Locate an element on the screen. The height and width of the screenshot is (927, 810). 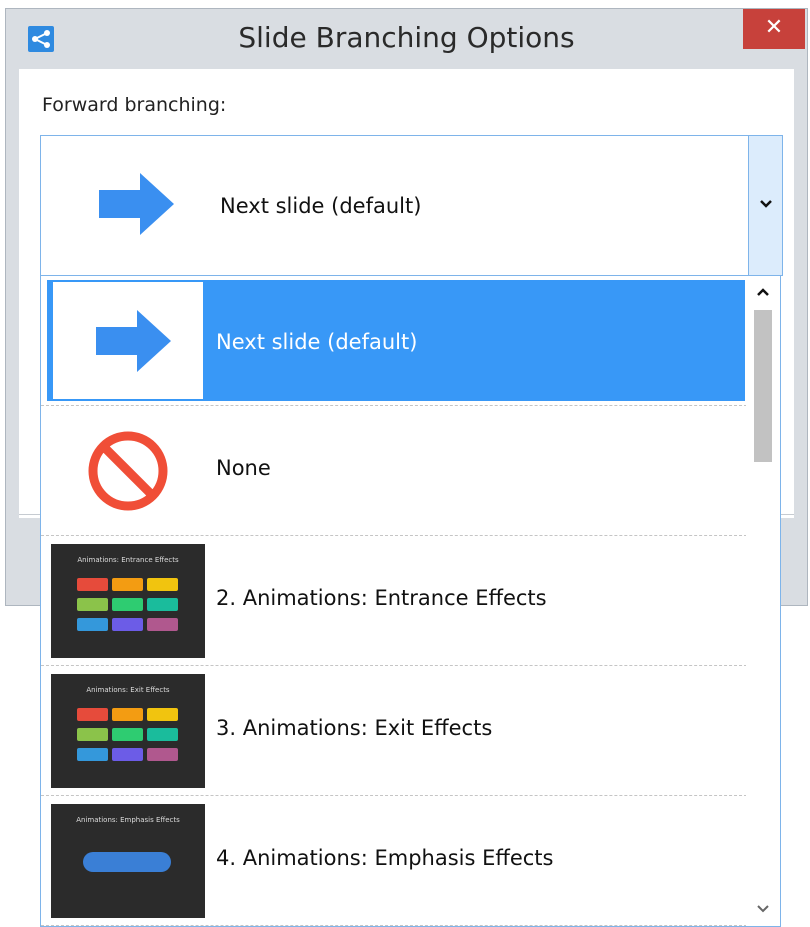
option-label: Next slide (default) is located at coordinates (317, 342).